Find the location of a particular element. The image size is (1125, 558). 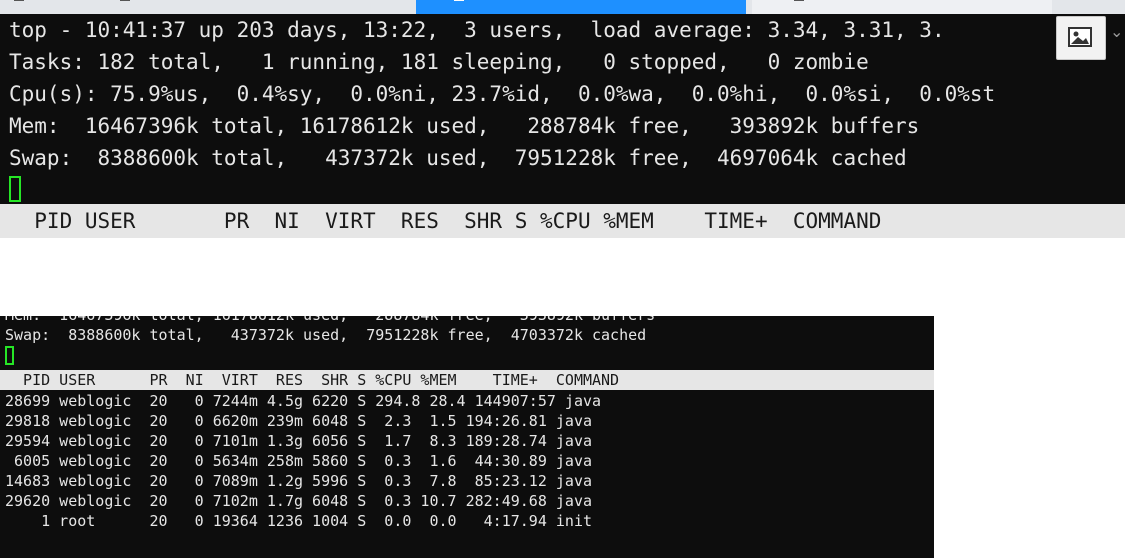

image-icon is located at coordinates (1080, 37).